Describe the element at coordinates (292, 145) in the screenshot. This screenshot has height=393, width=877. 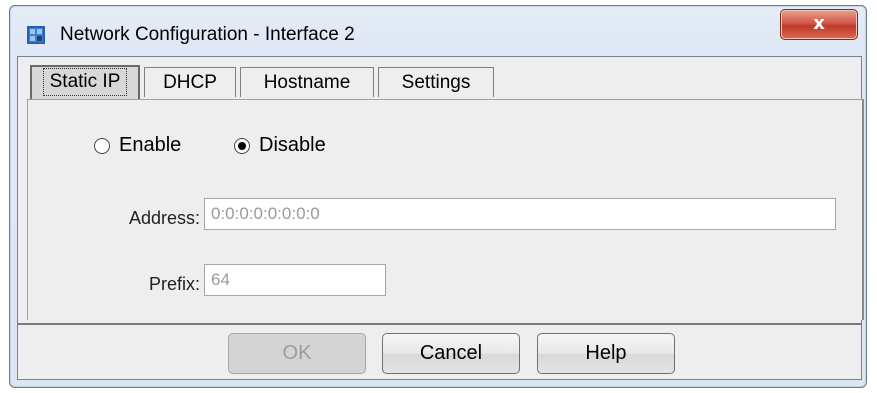
I see `disable-radio-label: Disable` at that location.